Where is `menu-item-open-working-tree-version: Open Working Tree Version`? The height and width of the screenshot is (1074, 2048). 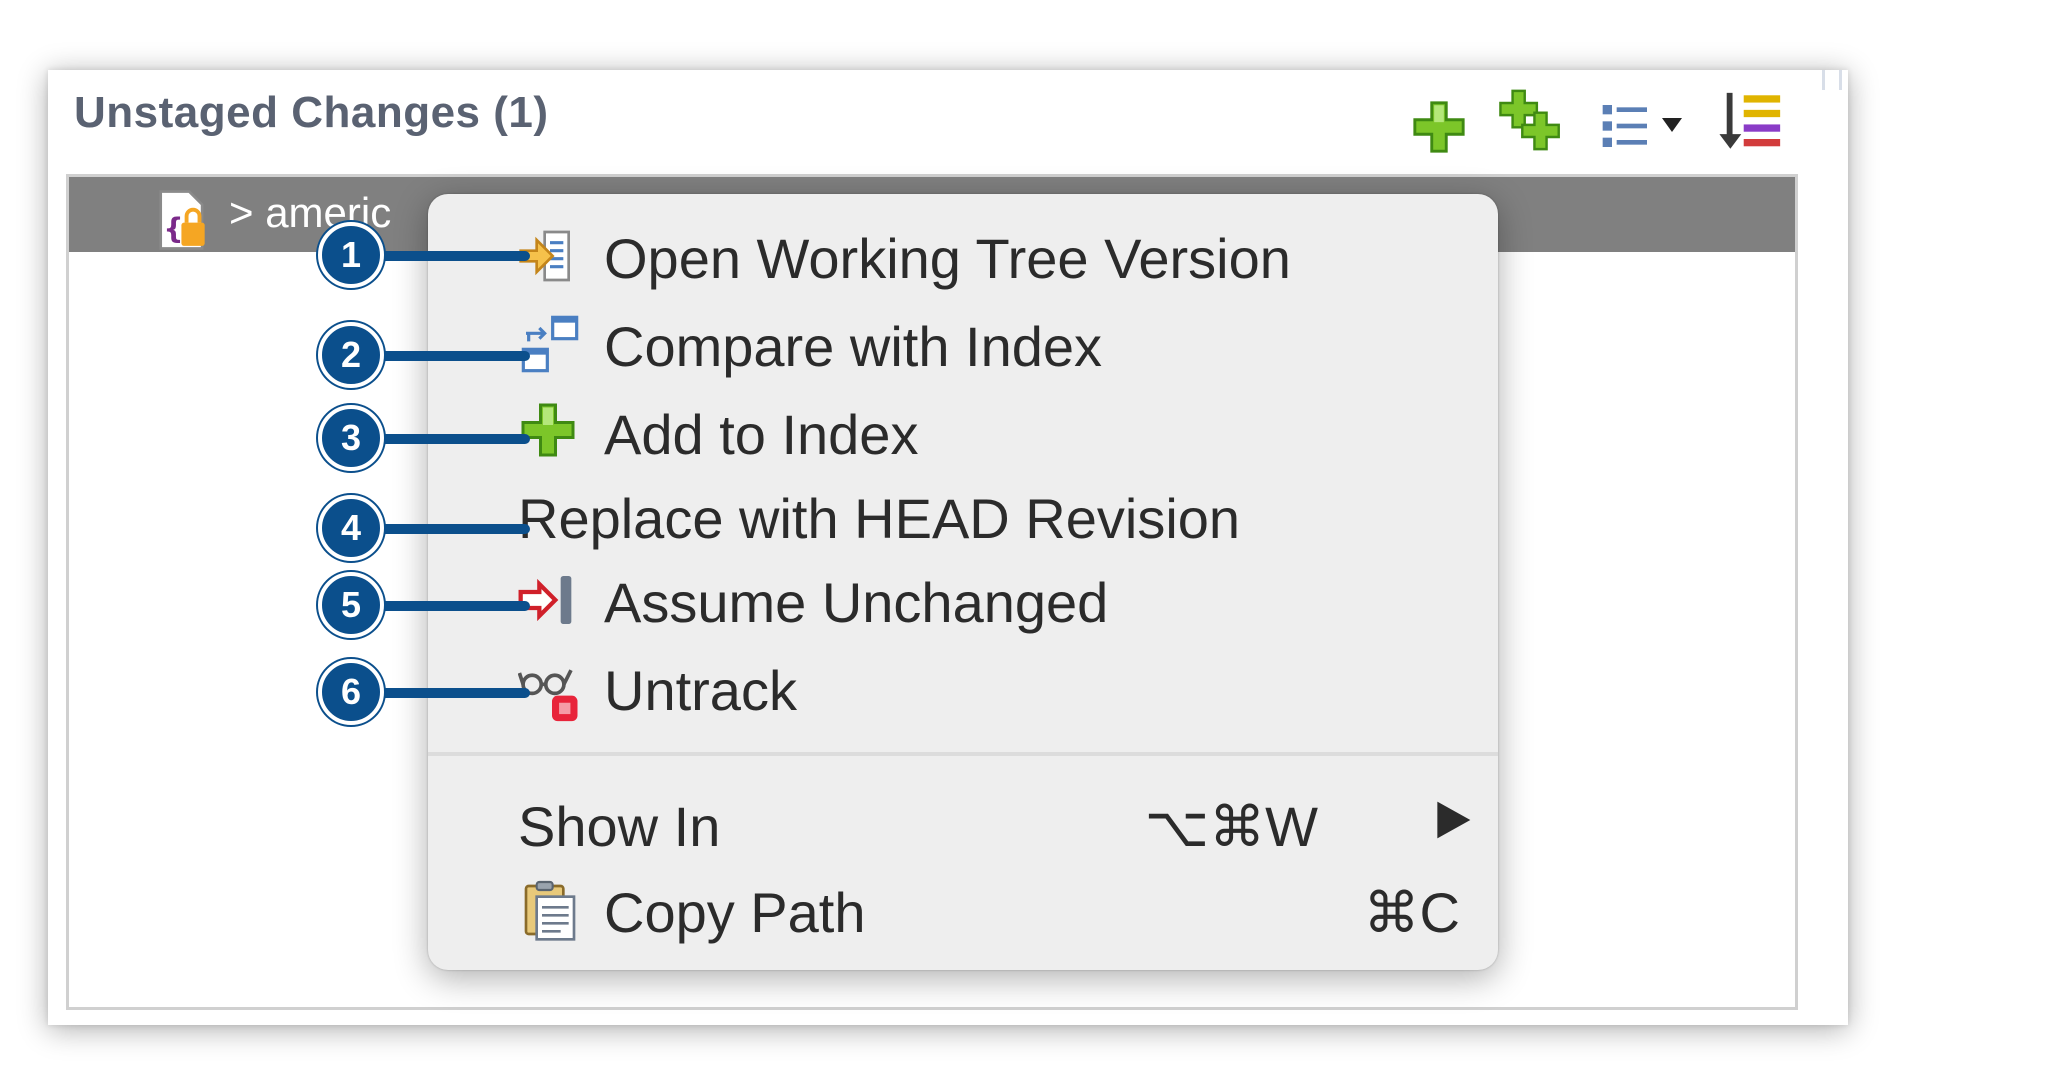 menu-item-open-working-tree-version: Open Working Tree Version is located at coordinates (963, 254).